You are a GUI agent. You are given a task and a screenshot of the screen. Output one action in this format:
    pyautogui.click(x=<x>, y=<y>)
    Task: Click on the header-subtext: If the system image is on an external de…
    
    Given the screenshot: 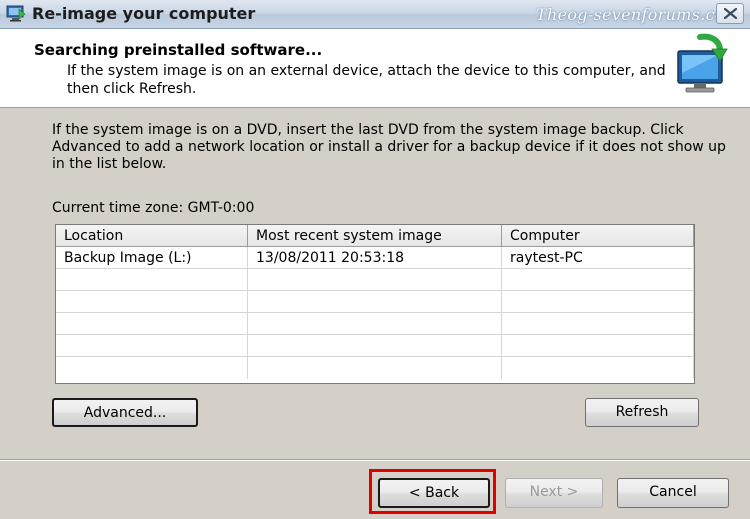 What is the action you would take?
    pyautogui.click(x=366, y=80)
    